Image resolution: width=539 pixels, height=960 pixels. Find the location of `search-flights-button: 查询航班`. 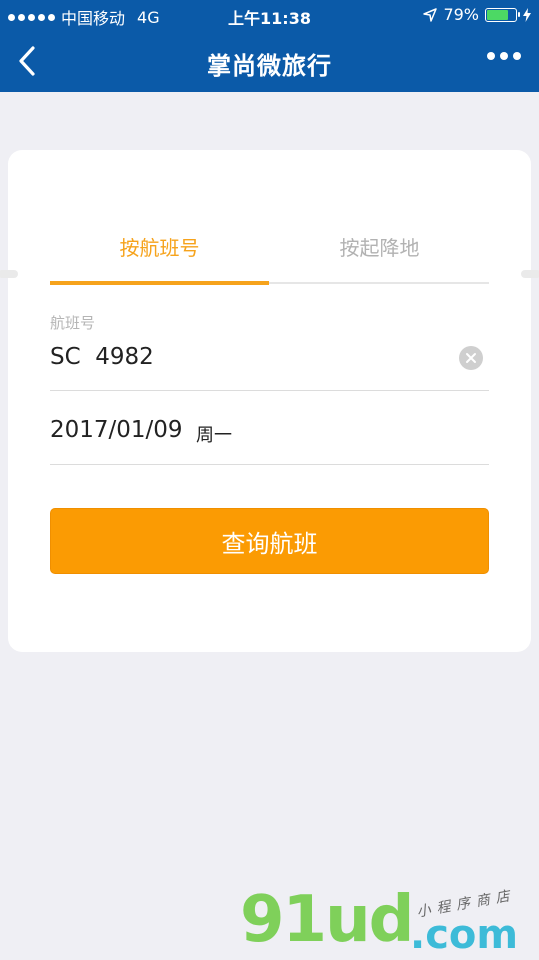

search-flights-button: 查询航班 is located at coordinates (269, 541).